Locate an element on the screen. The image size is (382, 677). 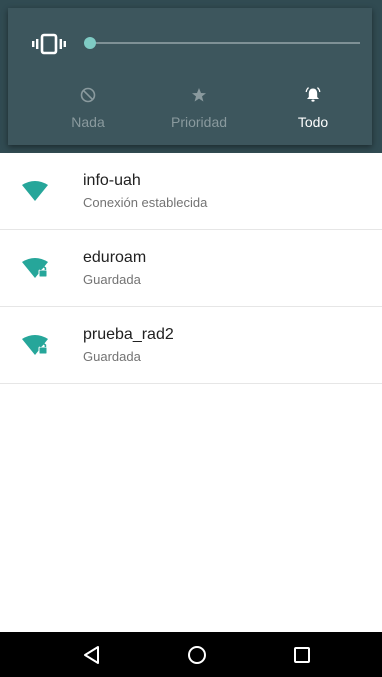
mode-priority-label: Prioridad is located at coordinates (199, 122).